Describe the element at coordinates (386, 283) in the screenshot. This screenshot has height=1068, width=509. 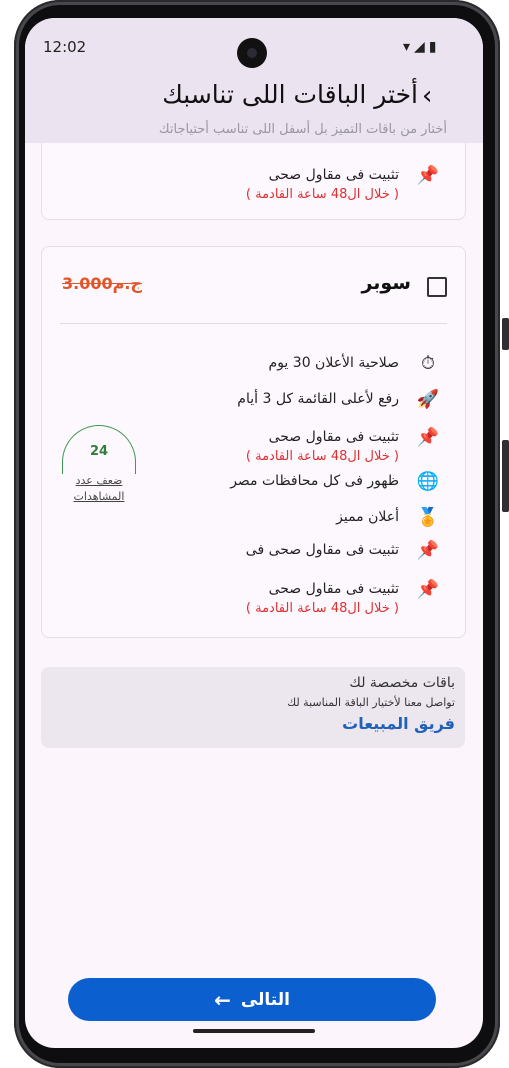
I see `plan-name: سوبر` at that location.